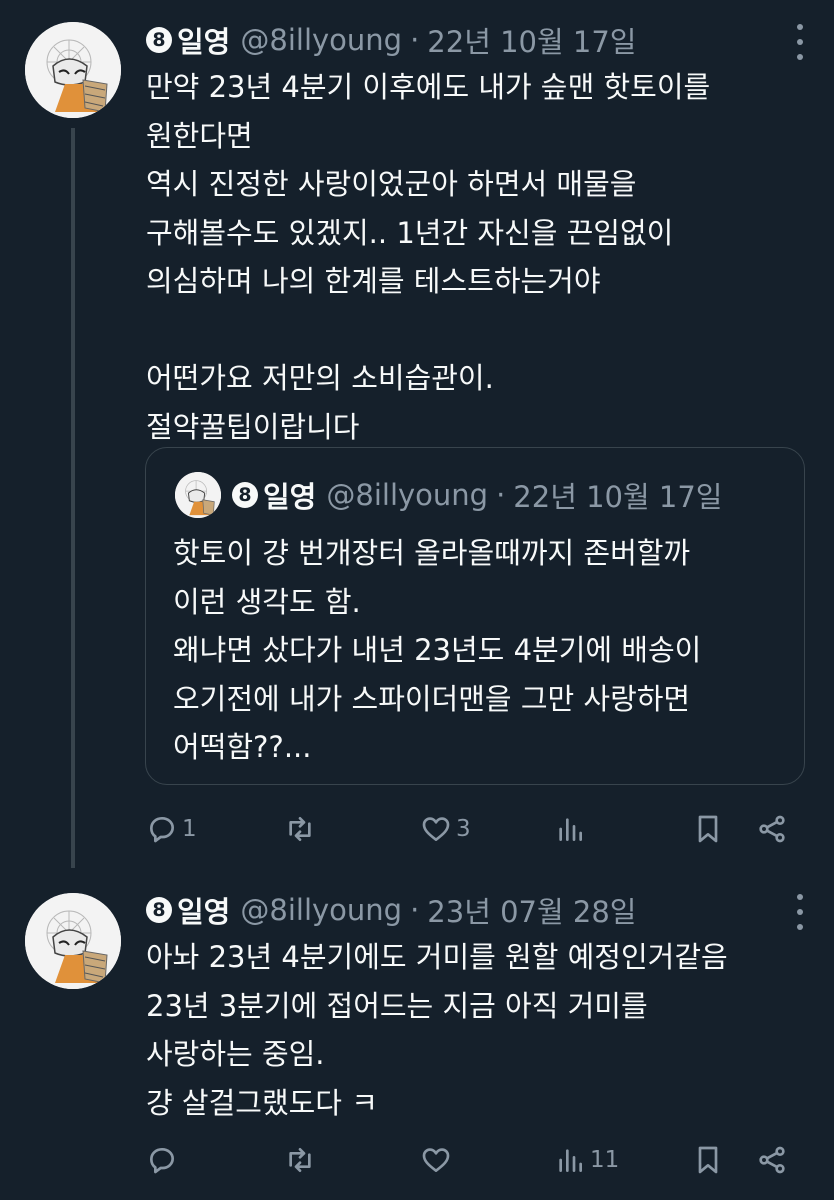 The height and width of the screenshot is (1200, 834). What do you see at coordinates (253, 426) in the screenshot?
I see `text-line: 절약꿀팁이랍니다` at bounding box center [253, 426].